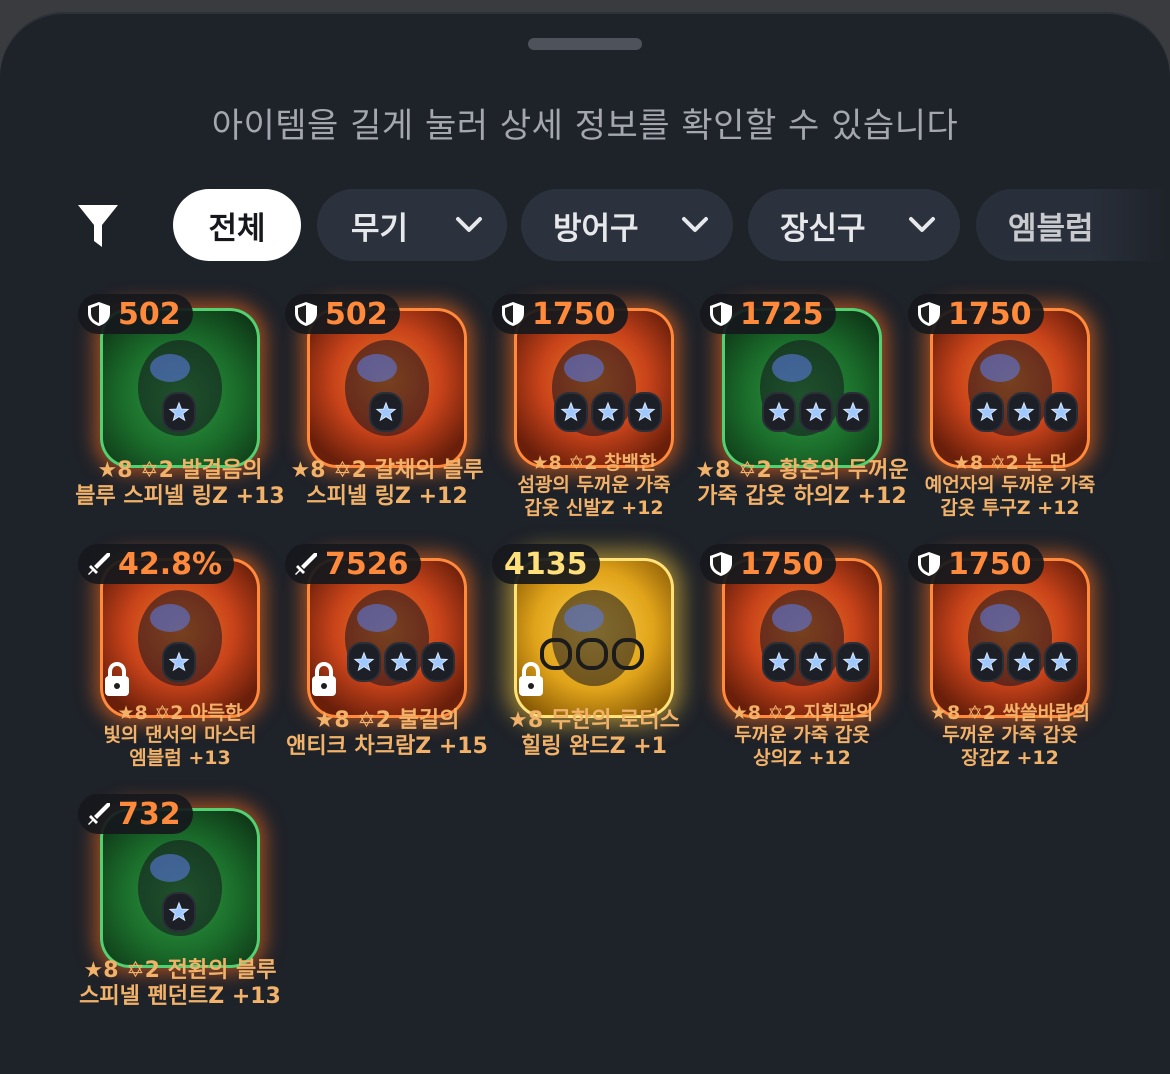 The height and width of the screenshot is (1074, 1170). Describe the element at coordinates (594, 463) in the screenshot. I see `item-name-line: ★8 ✡2 창백한` at that location.